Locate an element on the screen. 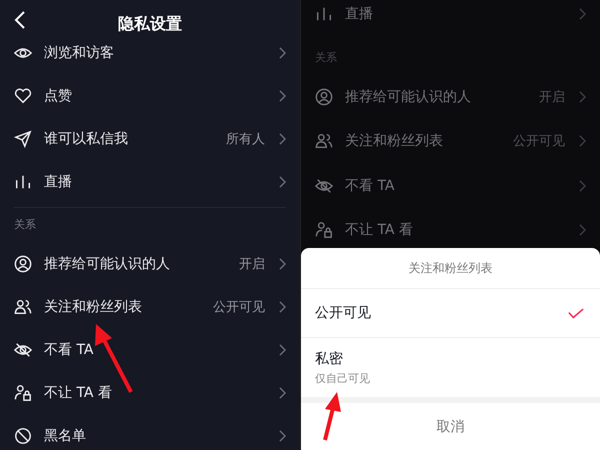 The image size is (600, 450). settings-row: 不让 TA 看 is located at coordinates (150, 392).